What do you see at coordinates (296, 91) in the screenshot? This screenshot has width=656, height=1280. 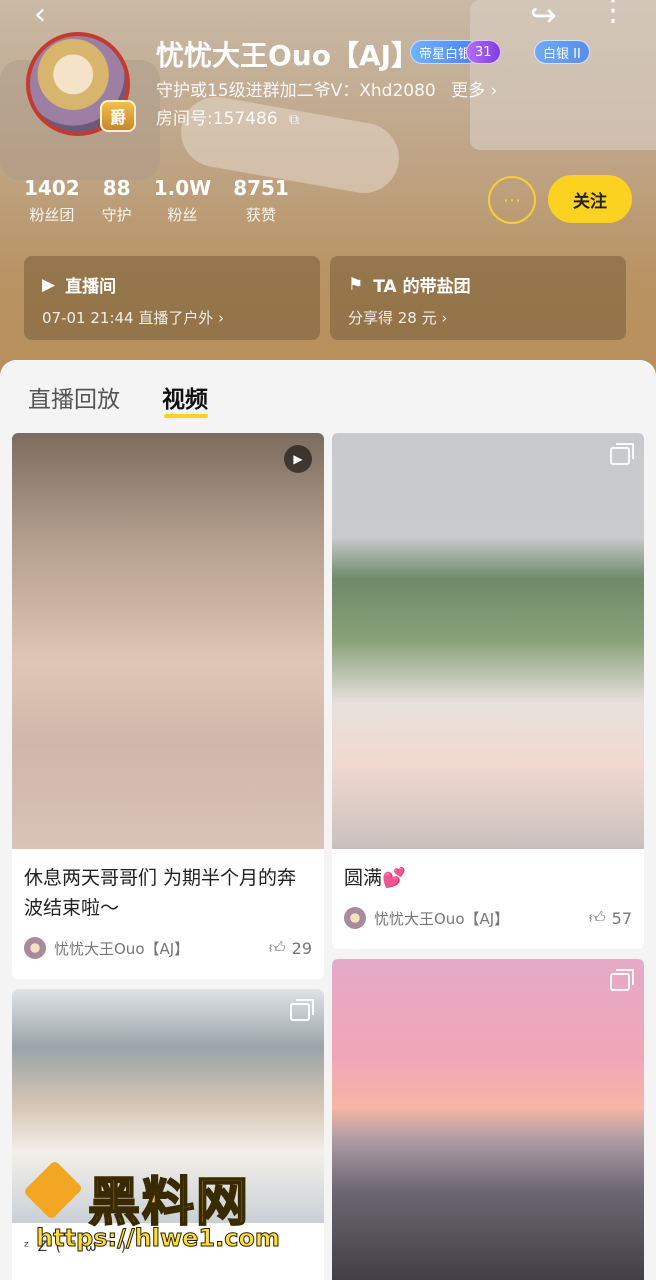 I see `intro-text: 守护或15级进群加二爷V：Xhd2080` at bounding box center [296, 91].